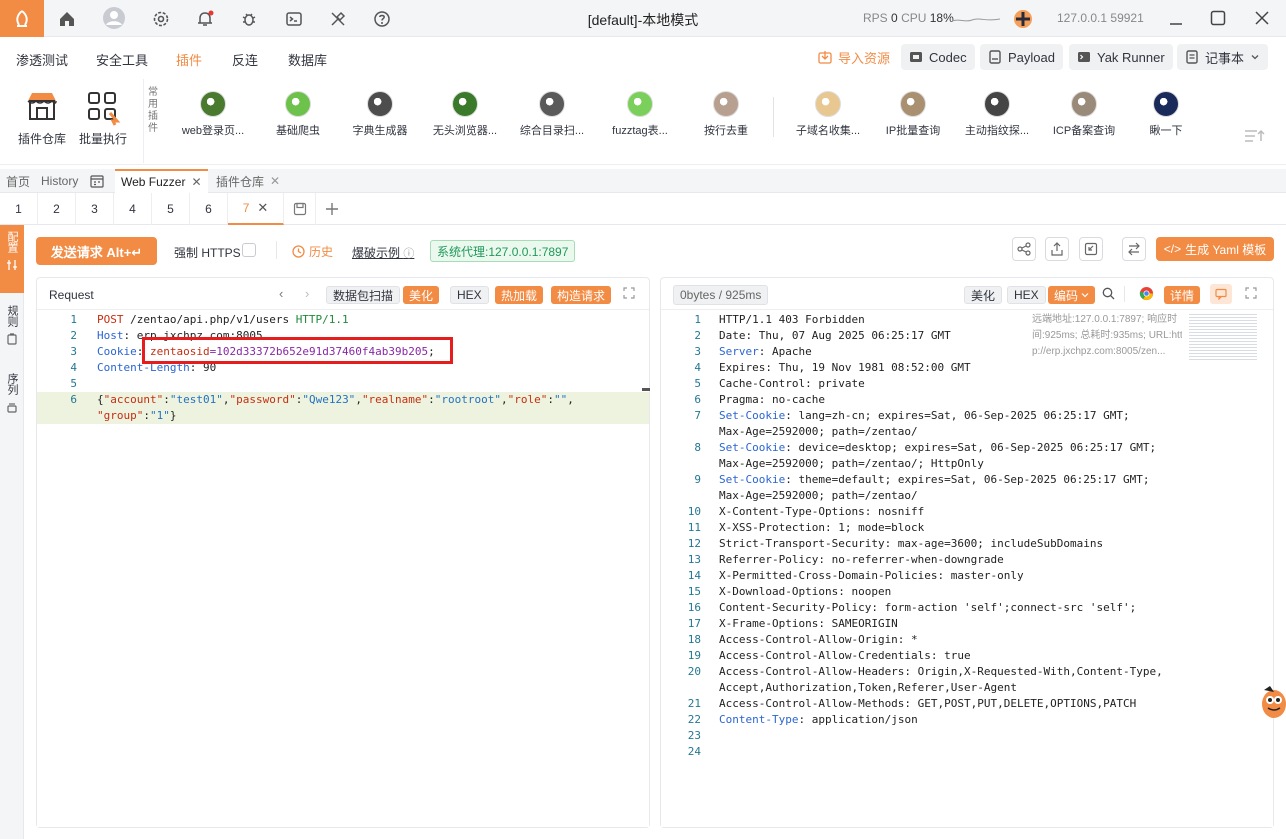 The height and width of the screenshot is (839, 1286). I want to click on side-tab-sequence: 序列, so click(12, 397).